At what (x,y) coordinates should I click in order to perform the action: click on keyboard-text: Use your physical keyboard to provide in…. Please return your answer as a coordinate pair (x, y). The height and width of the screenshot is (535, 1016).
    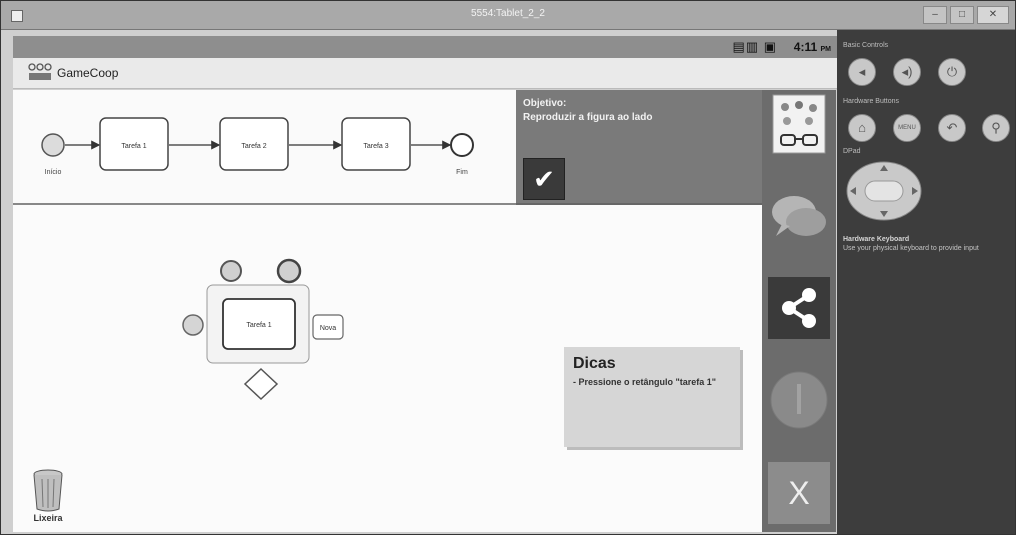
    Looking at the image, I should click on (911, 248).